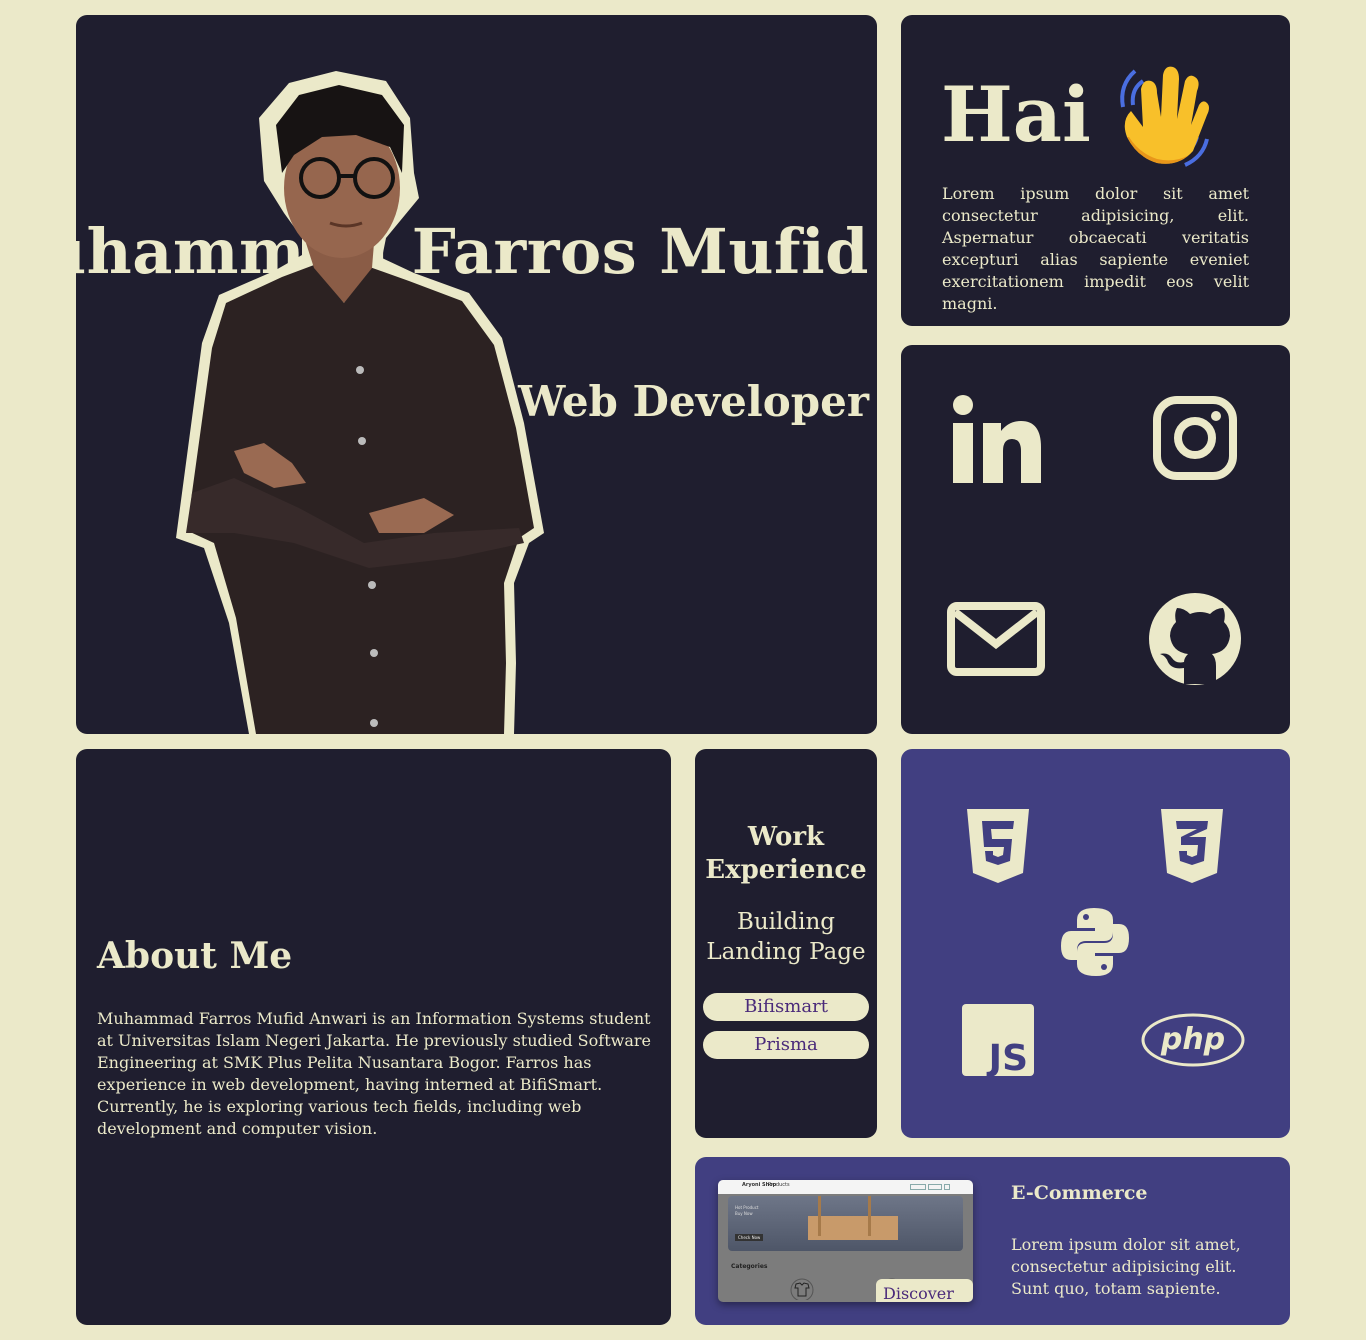 The image size is (1366, 1340). What do you see at coordinates (853, 1228) in the screenshot?
I see `screenshot-product-image` at bounding box center [853, 1228].